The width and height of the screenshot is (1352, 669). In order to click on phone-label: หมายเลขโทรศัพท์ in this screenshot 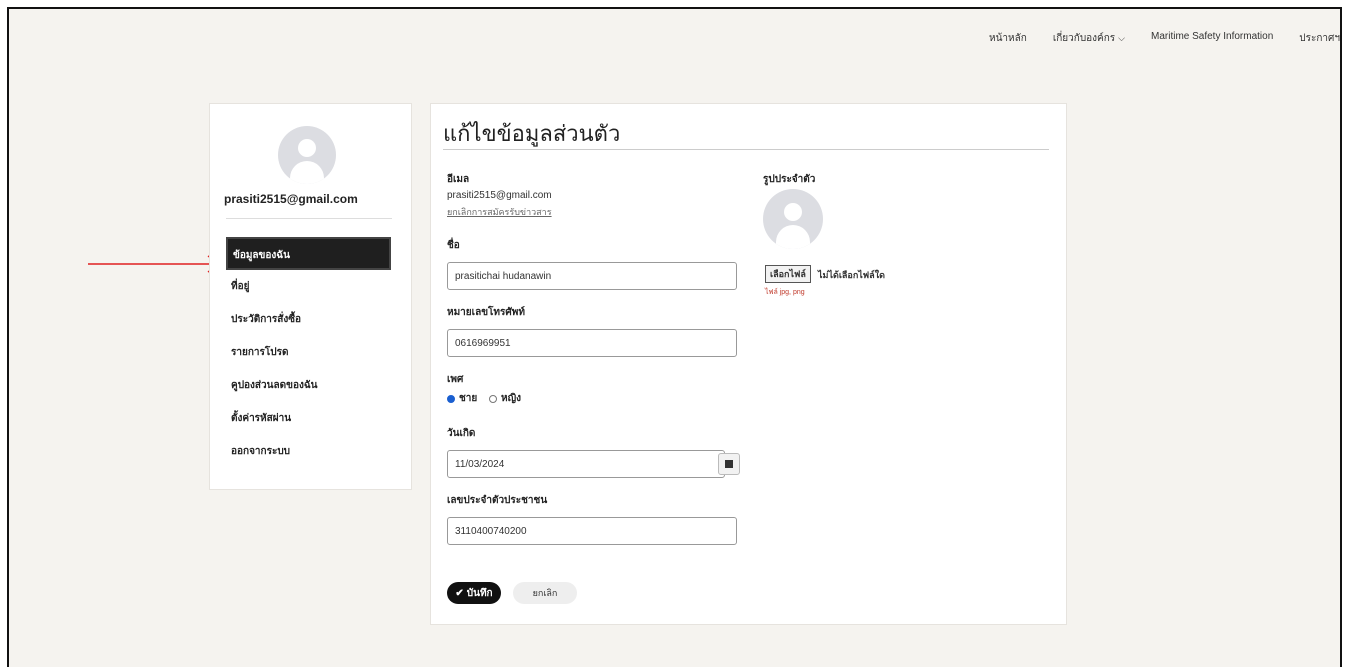, I will do `click(486, 312)`.